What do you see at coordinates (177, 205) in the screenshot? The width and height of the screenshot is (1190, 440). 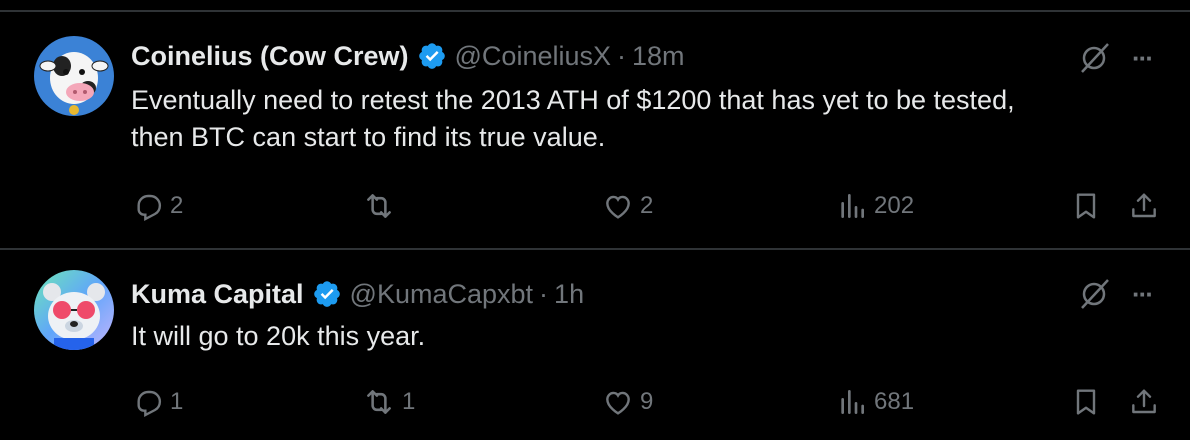 I see `reply-count: 2` at bounding box center [177, 205].